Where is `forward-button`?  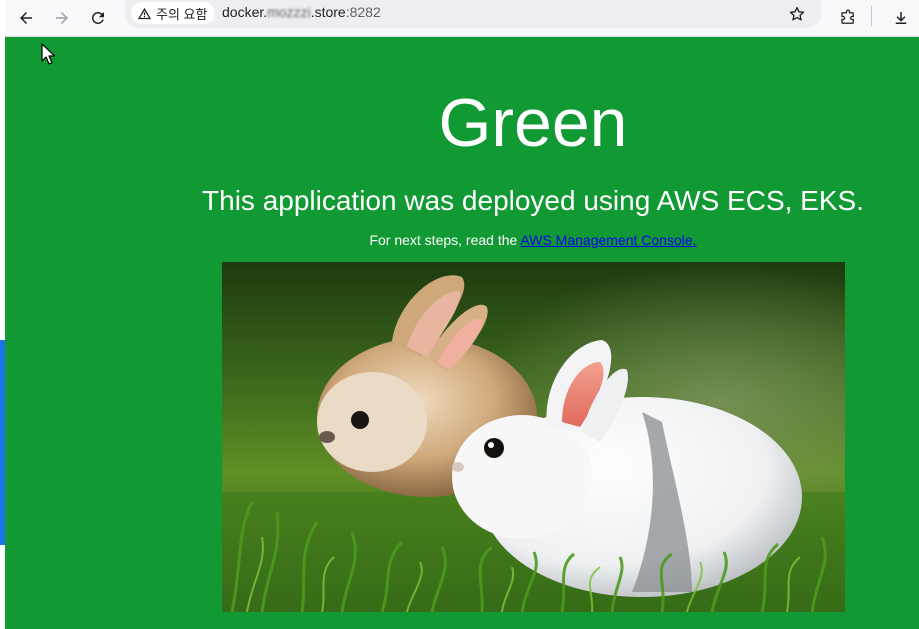
forward-button is located at coordinates (62, 18).